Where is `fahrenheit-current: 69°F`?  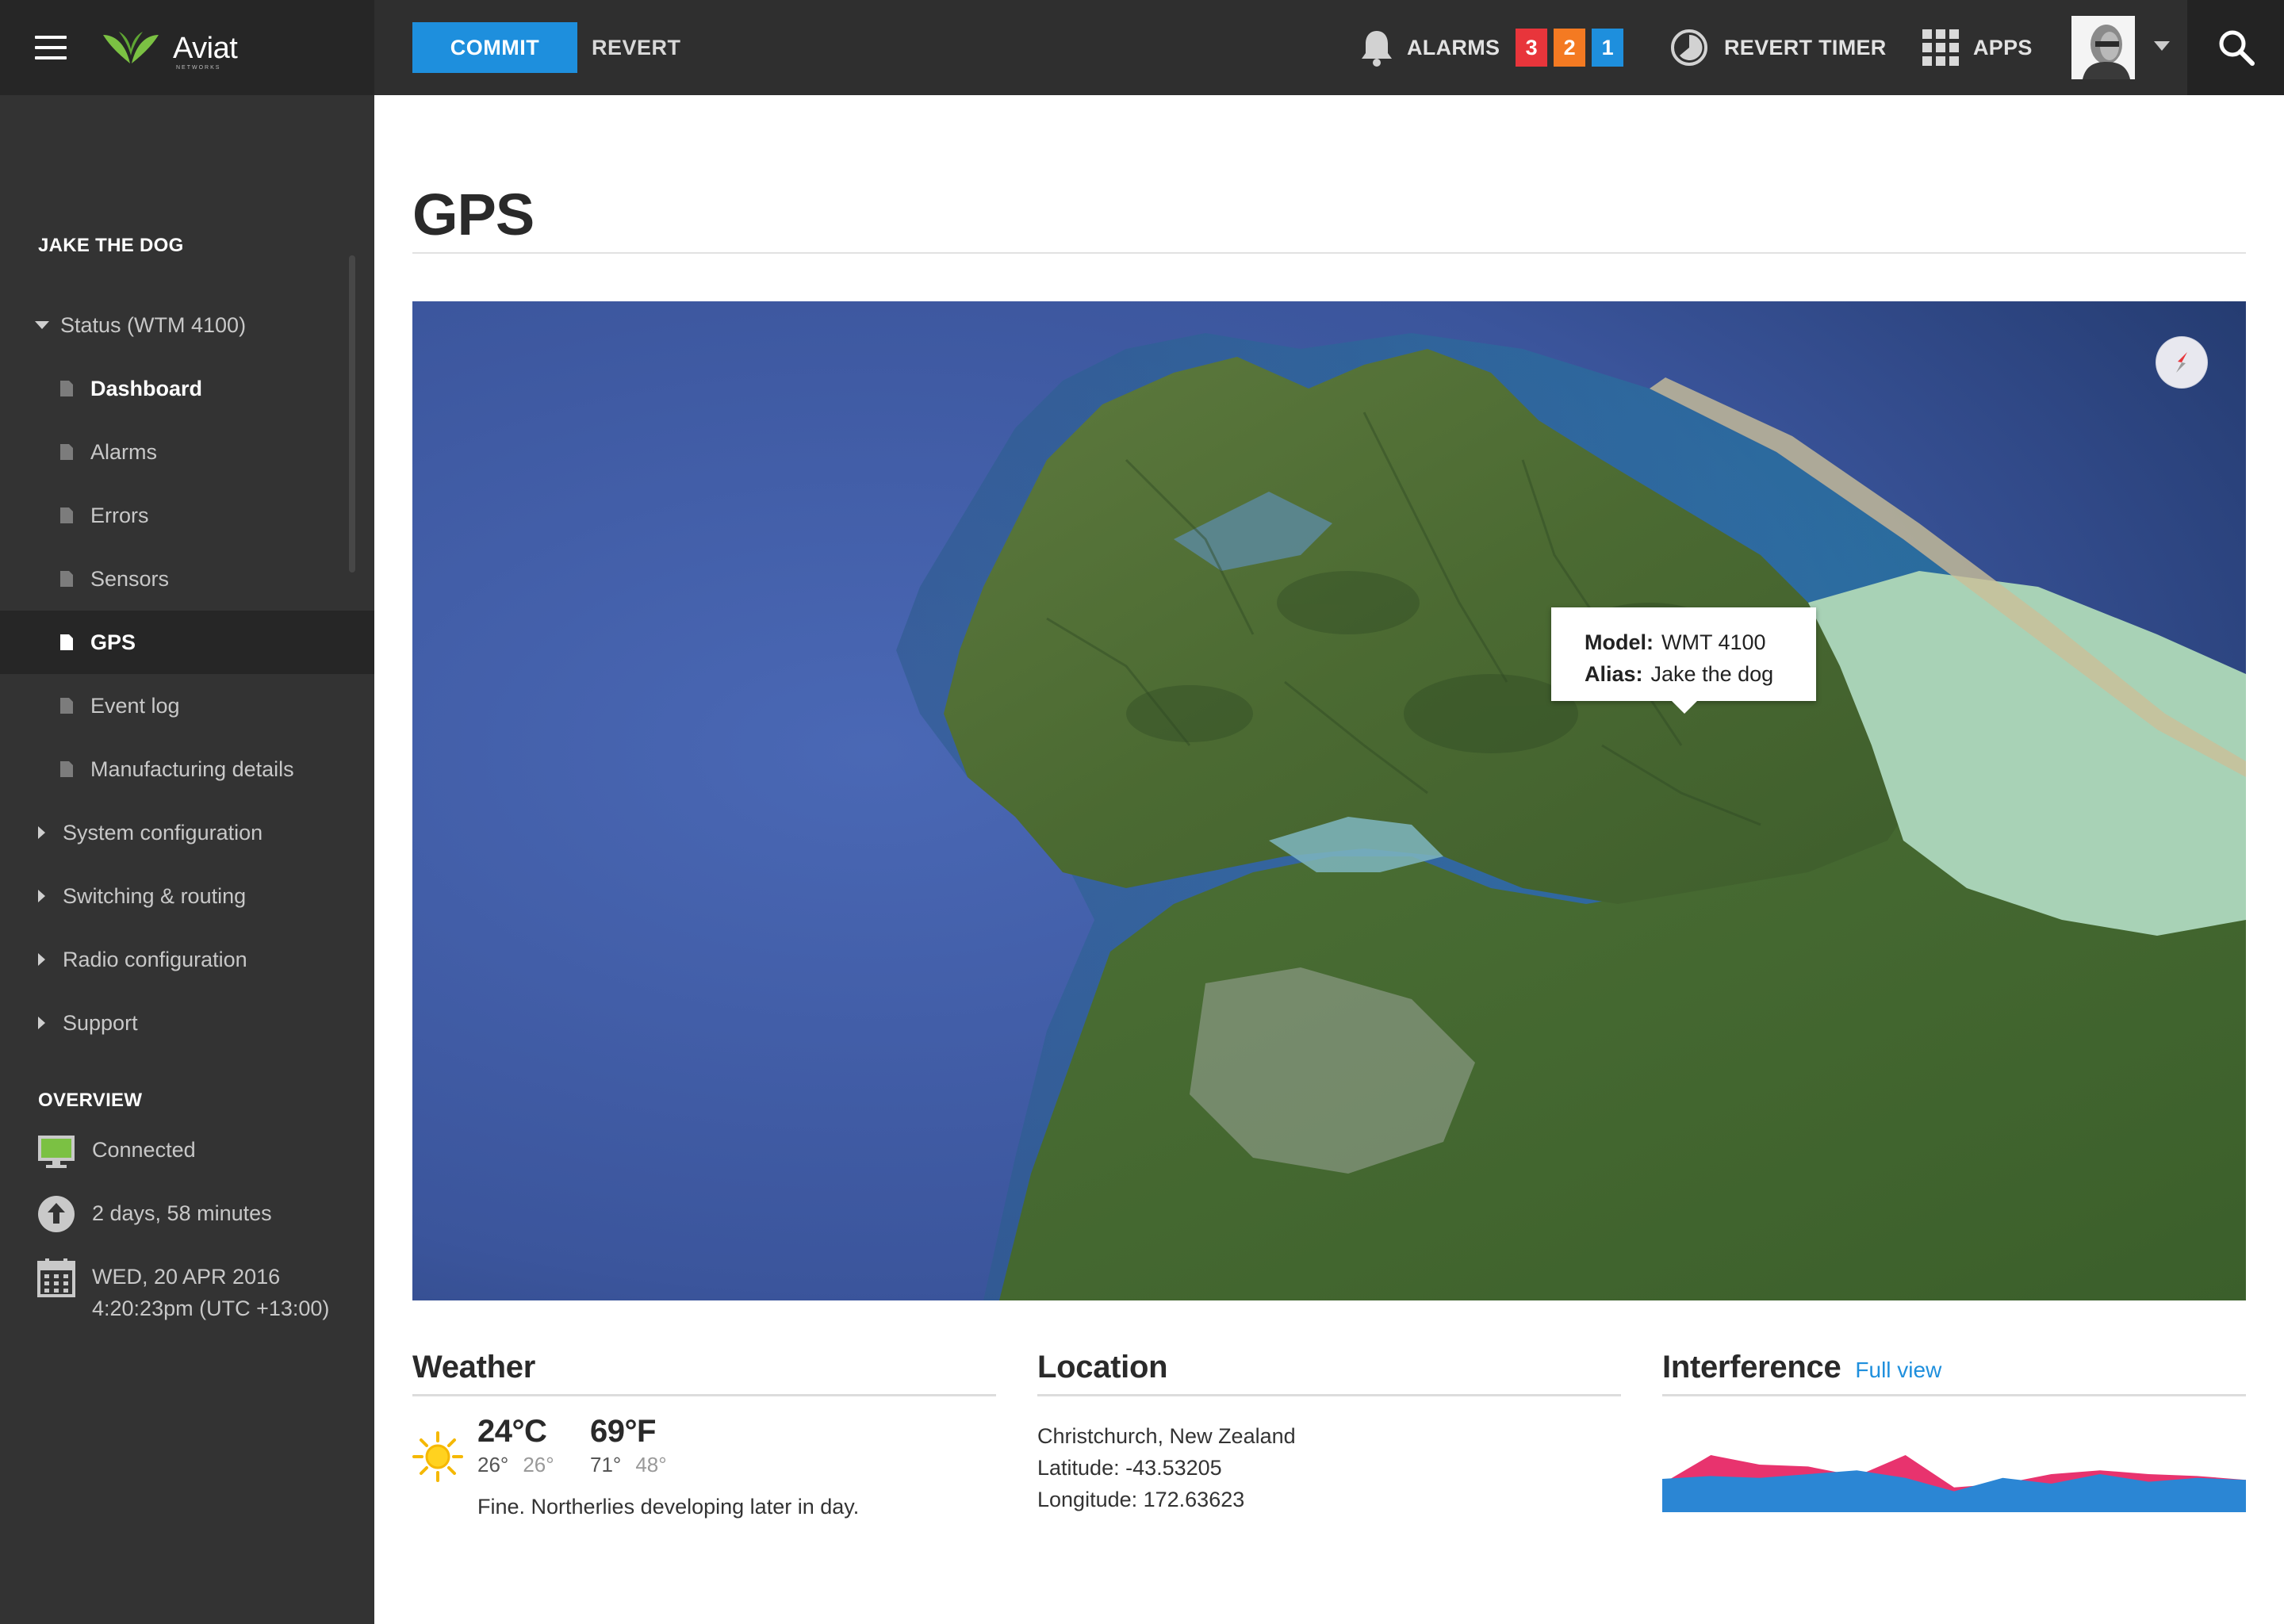
fahrenheit-current: 69°F is located at coordinates (623, 1431).